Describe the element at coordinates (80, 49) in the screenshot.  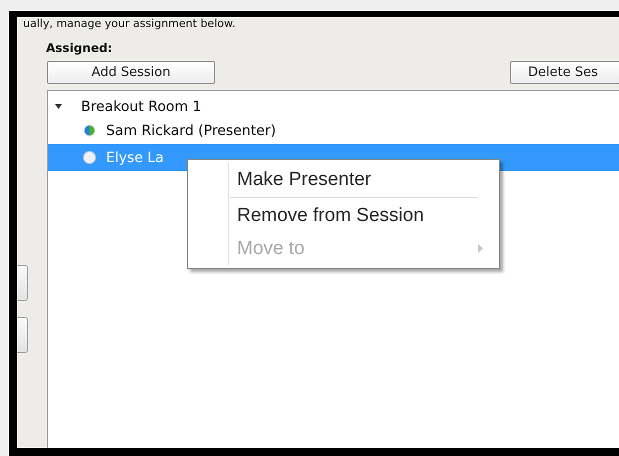
I see `assigned-label: Assigned:` at that location.